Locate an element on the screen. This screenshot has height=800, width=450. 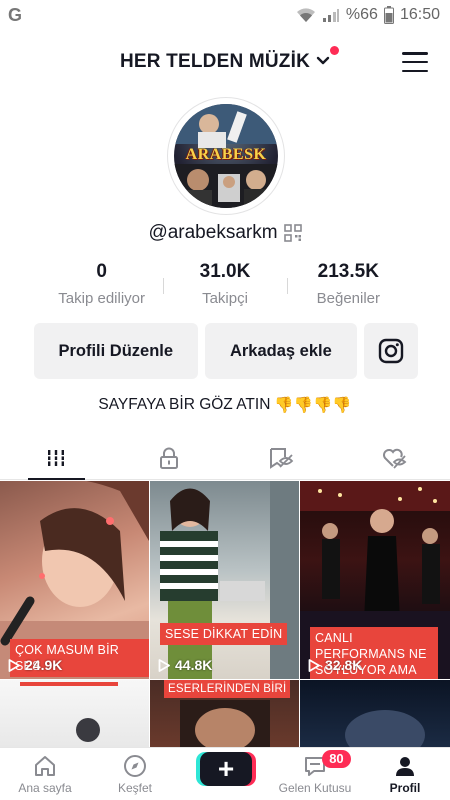
battery-percent: %66 is located at coordinates (361, 14).